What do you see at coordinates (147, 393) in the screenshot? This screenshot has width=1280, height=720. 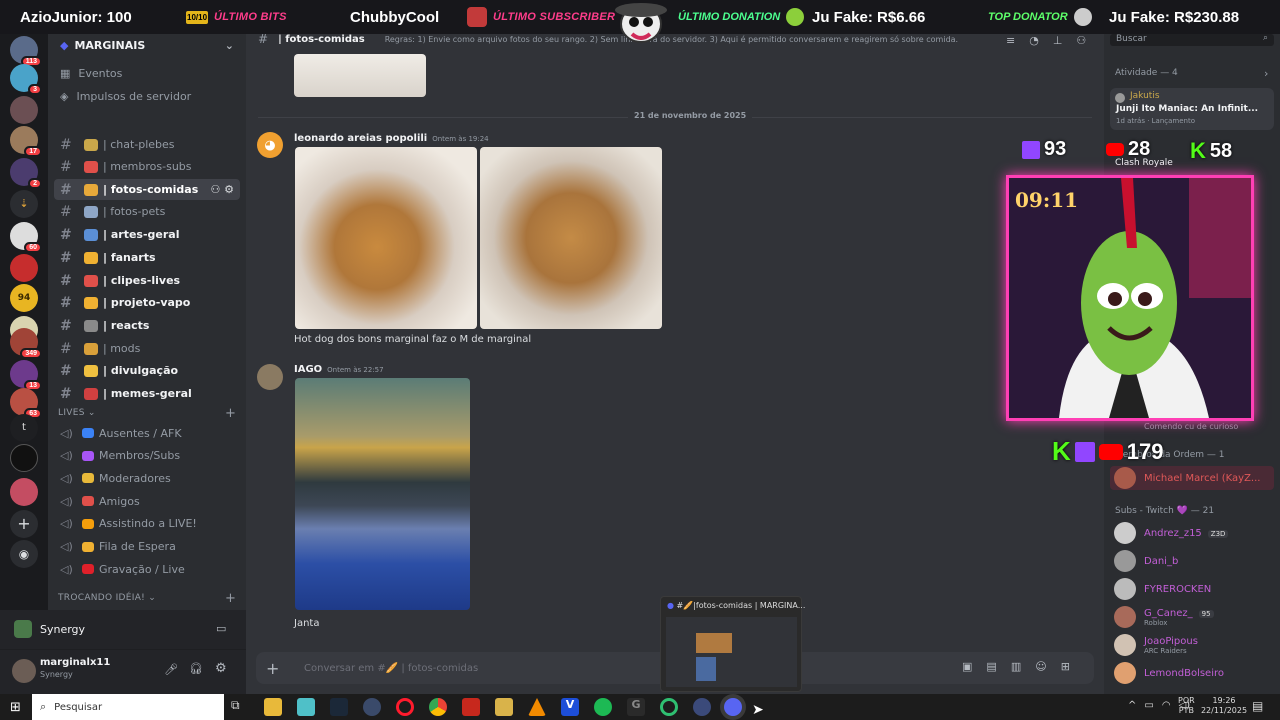 I see `channel-item: # | memes-geral` at bounding box center [147, 393].